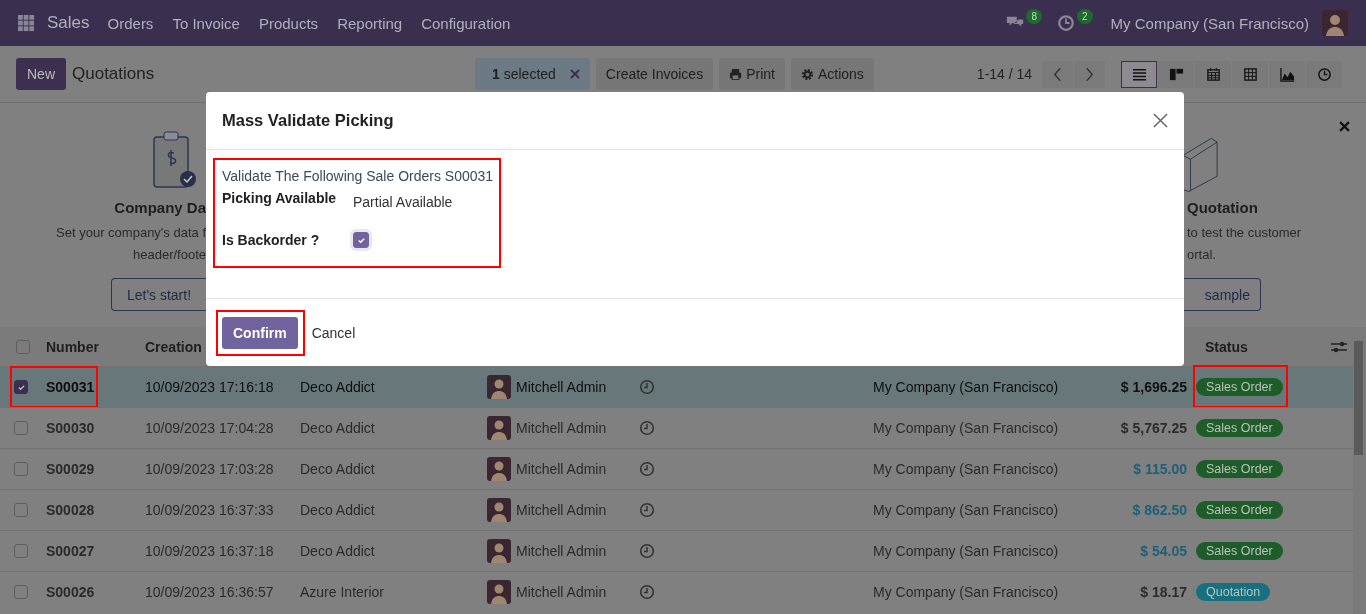  I want to click on field-value: Partial Available, so click(403, 202).